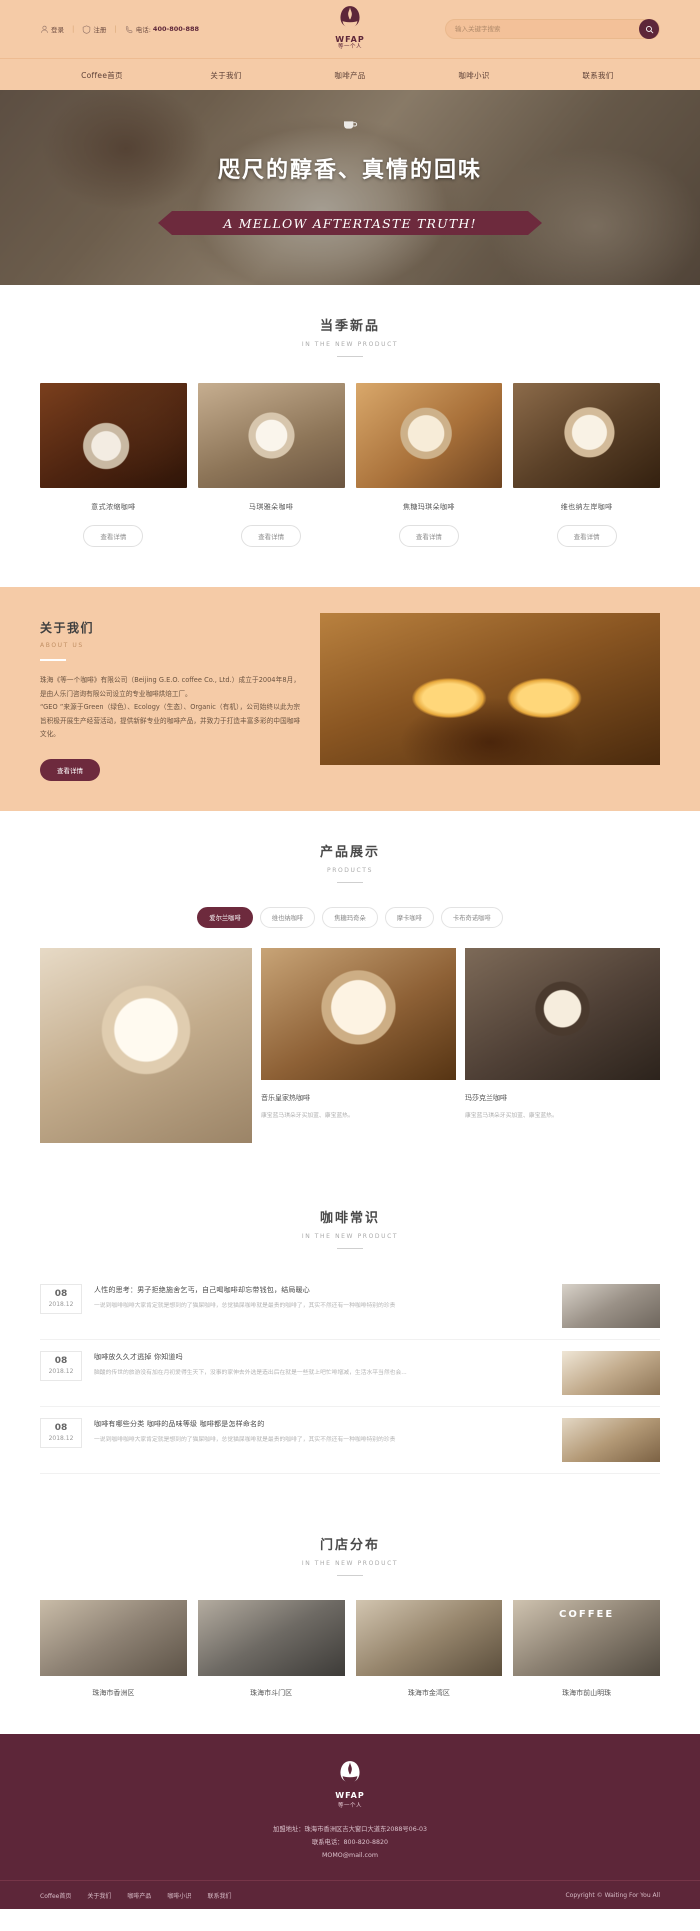 The width and height of the screenshot is (700, 1931). I want to click on shield-icon, so click(86, 29).